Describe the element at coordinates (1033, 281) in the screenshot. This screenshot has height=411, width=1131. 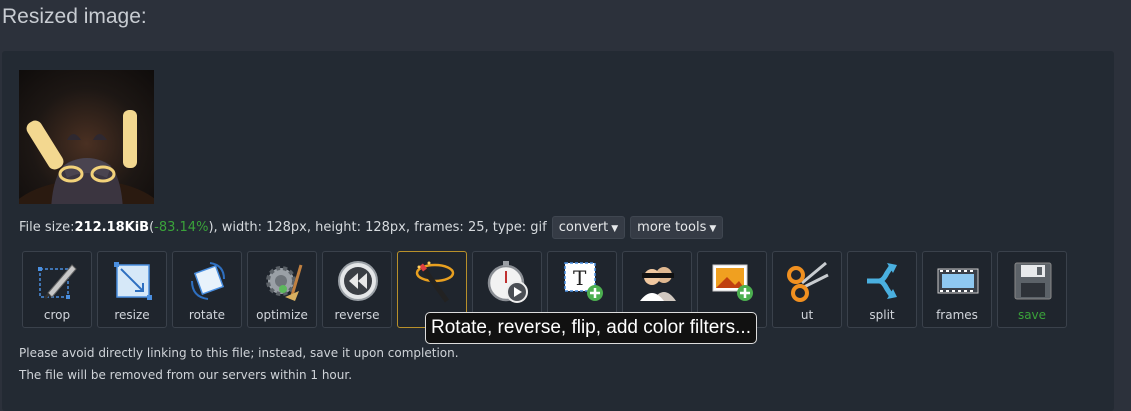
I see `save-floppy-icon` at that location.